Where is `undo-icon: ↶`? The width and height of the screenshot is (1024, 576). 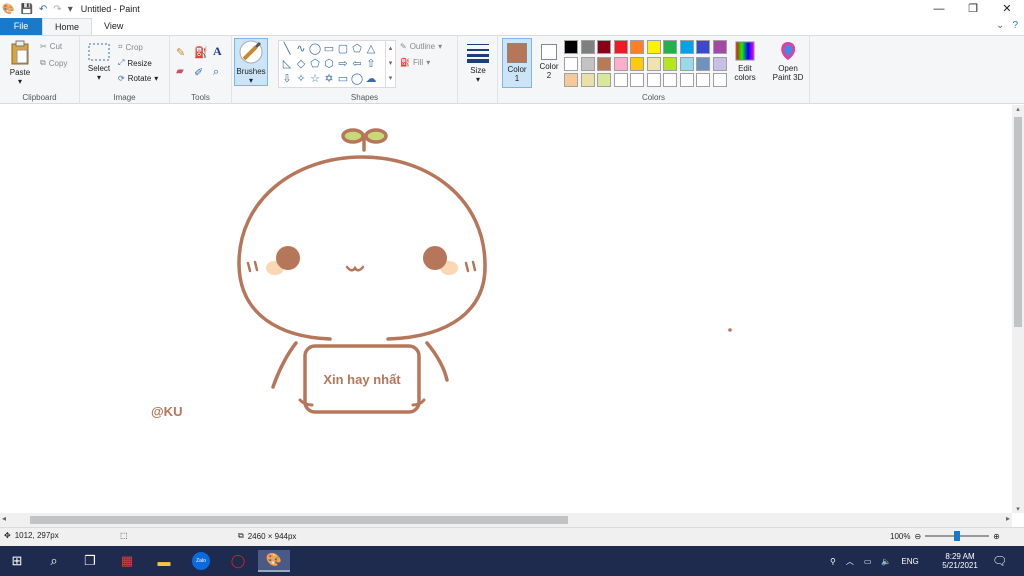
undo-icon: ↶ is located at coordinates (43, 9).